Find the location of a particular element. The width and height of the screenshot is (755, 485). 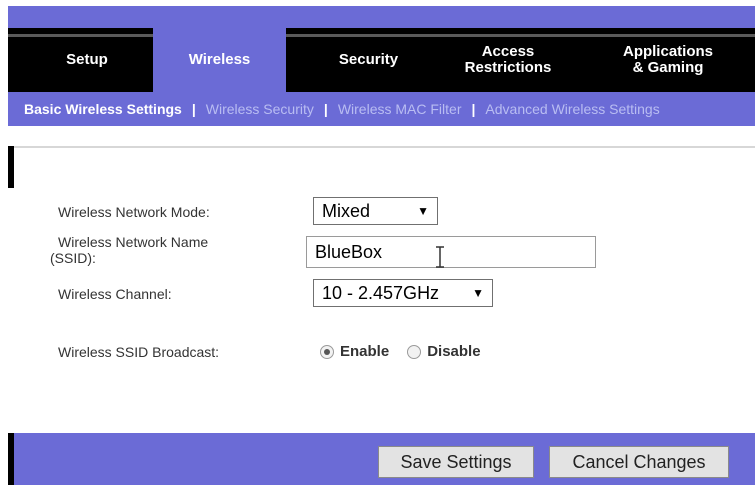

top-accent-strip is located at coordinates (381, 17).